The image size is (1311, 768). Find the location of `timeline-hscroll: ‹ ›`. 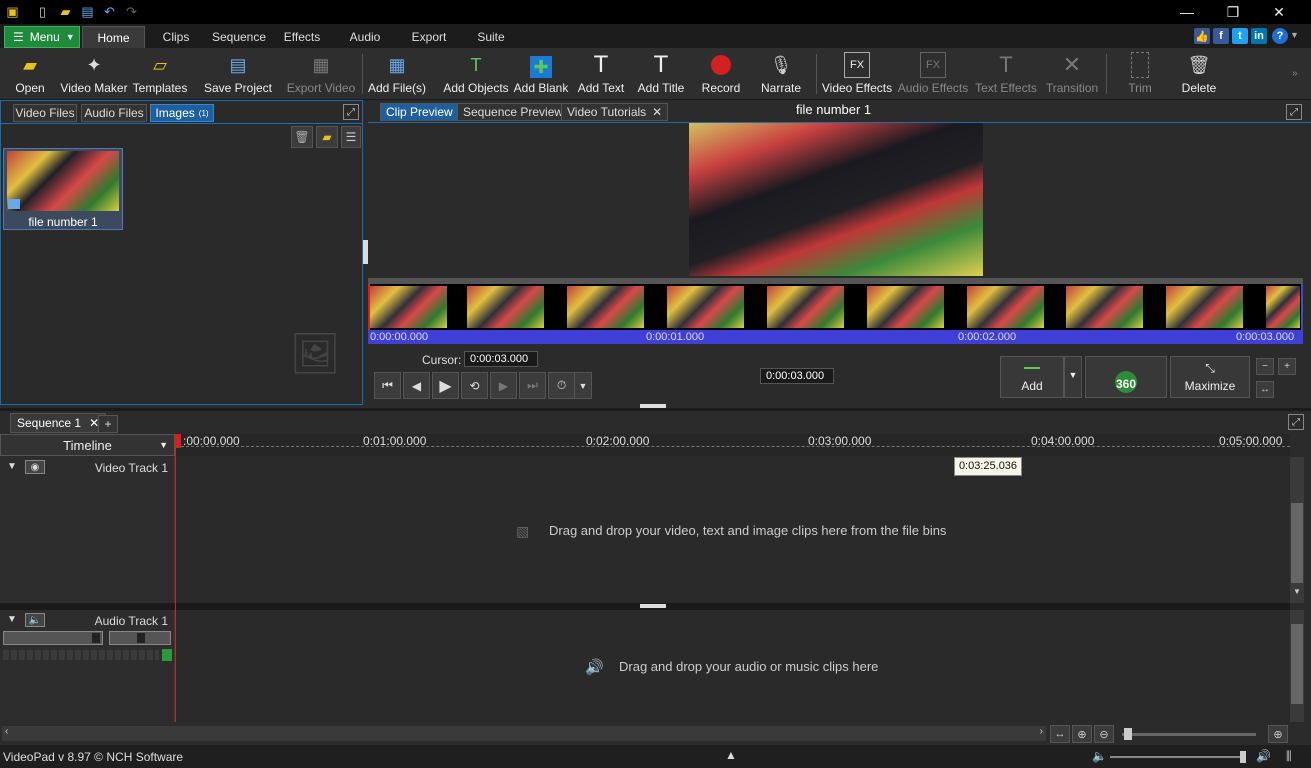

timeline-hscroll: ‹ › is located at coordinates (524, 733).